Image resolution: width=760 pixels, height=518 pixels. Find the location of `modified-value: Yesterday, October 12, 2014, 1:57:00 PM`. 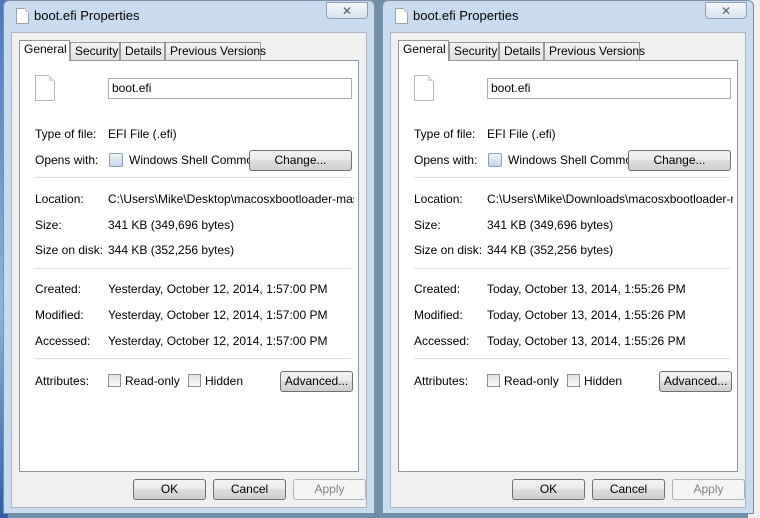

modified-value: Yesterday, October 12, 2014, 1:57:00 PM is located at coordinates (218, 315).